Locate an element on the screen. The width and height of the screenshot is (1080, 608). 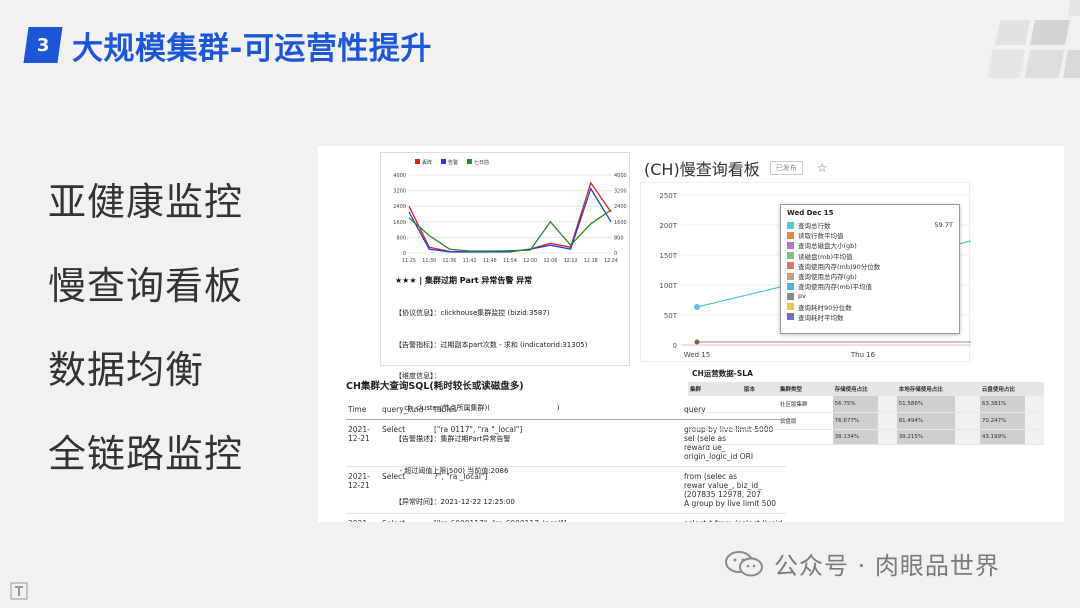
column-header: 集群类型 is located at coordinates (805, 389).